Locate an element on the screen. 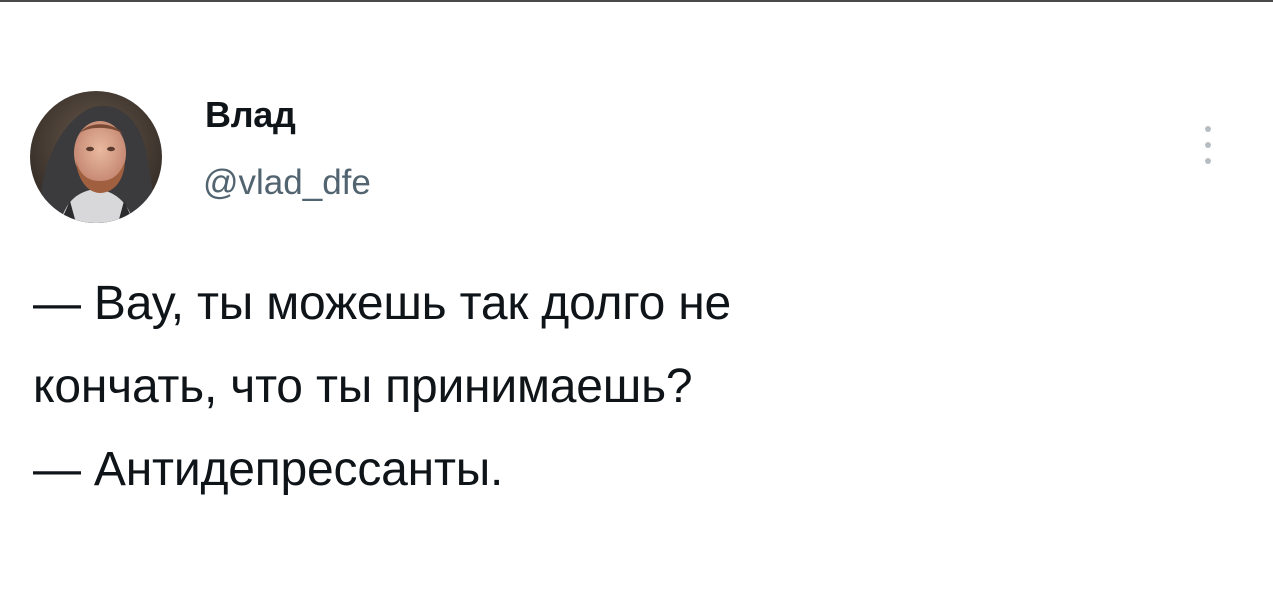 The image size is (1273, 608). avatar is located at coordinates (96, 157).